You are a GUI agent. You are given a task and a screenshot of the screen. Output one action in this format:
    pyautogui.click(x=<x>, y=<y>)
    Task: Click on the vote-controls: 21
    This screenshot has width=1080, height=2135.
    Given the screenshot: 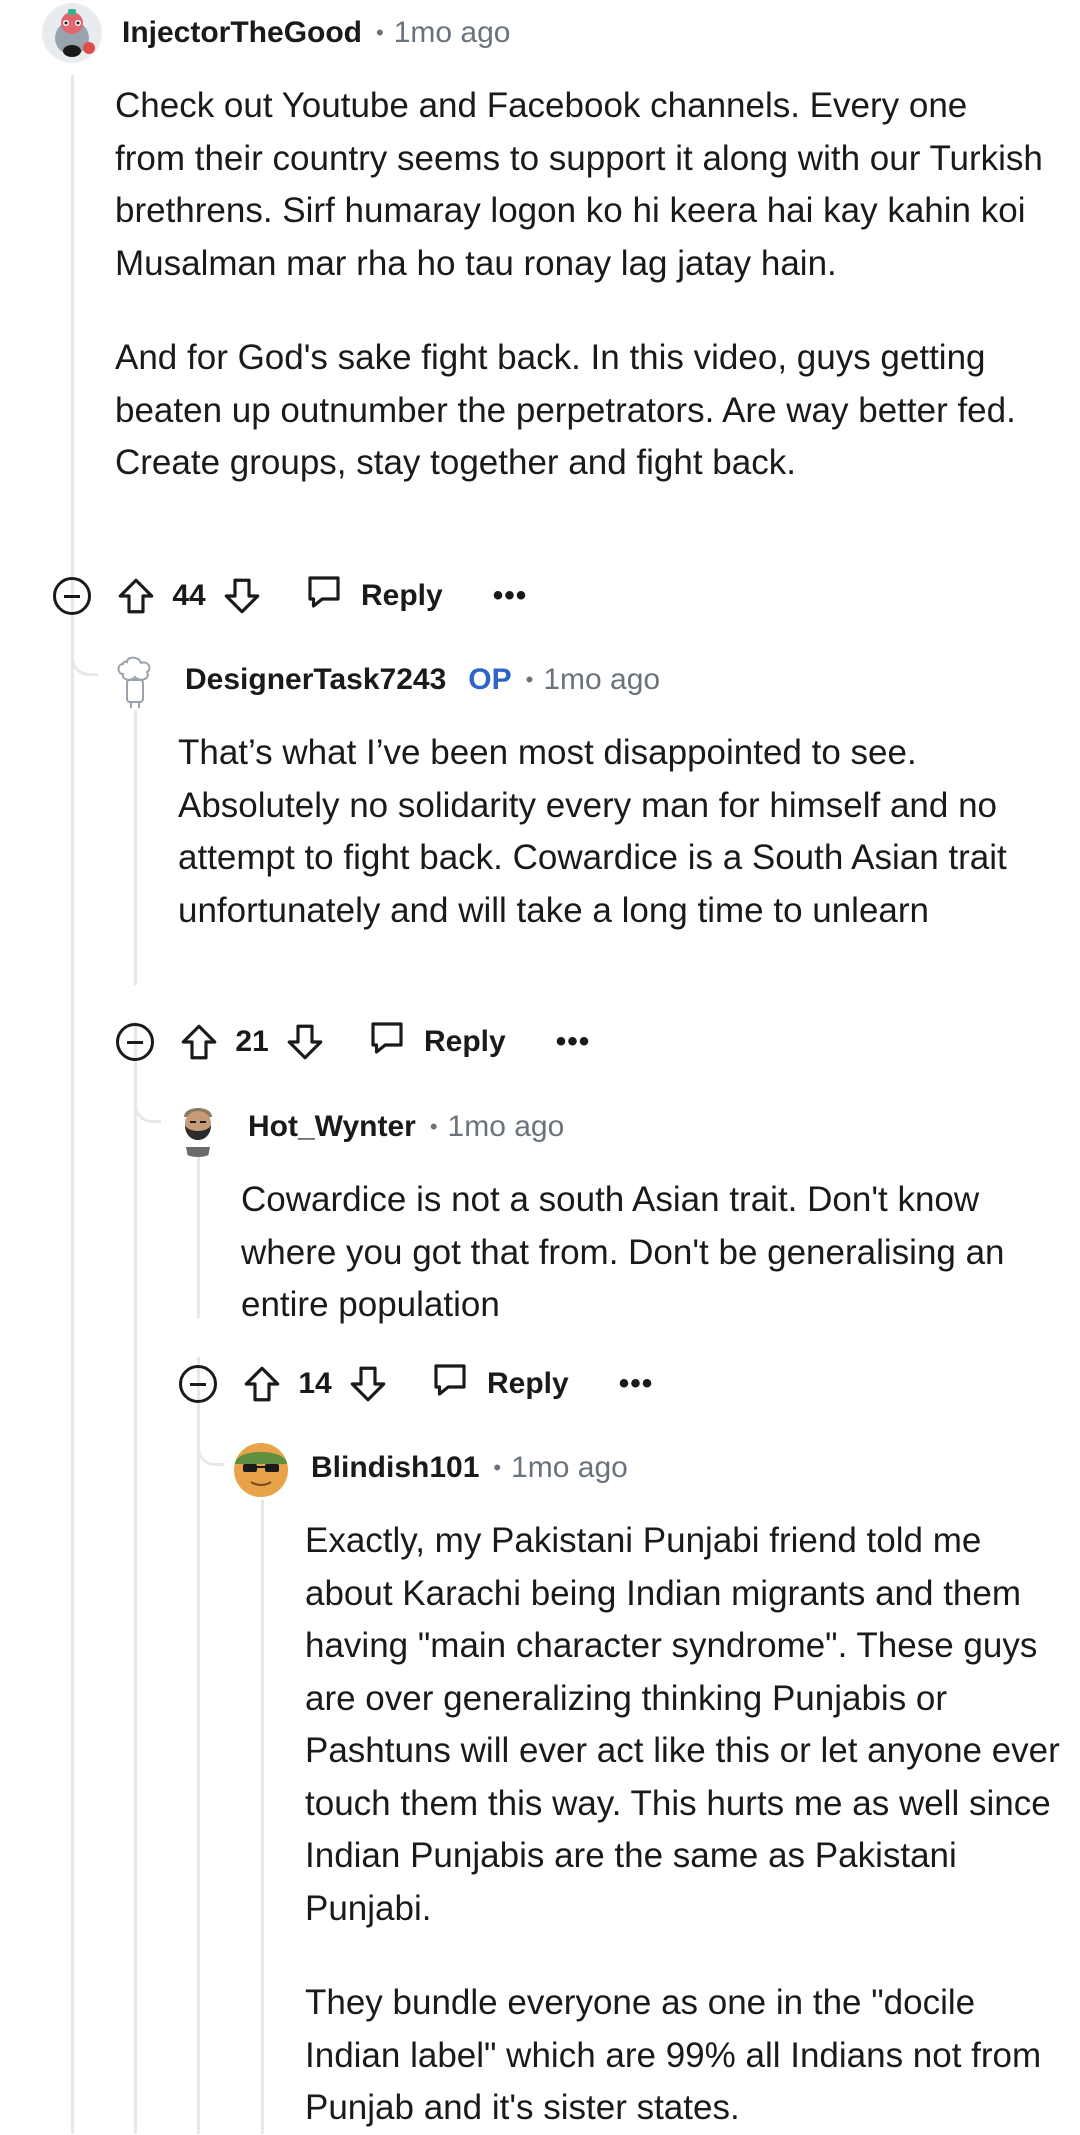 What is the action you would take?
    pyautogui.click(x=252, y=1042)
    